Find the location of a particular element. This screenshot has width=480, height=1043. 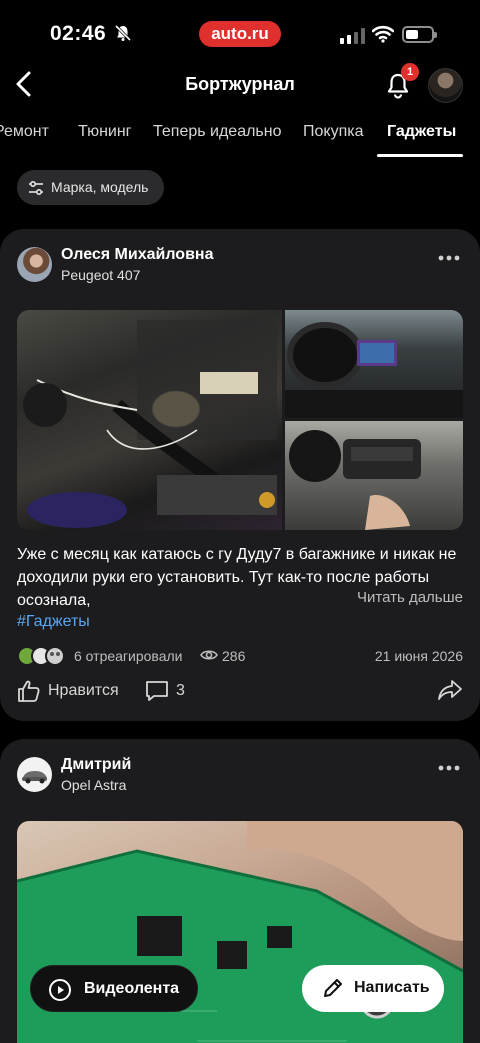

tab-now-perfect: Теперь идеально is located at coordinates (217, 132).